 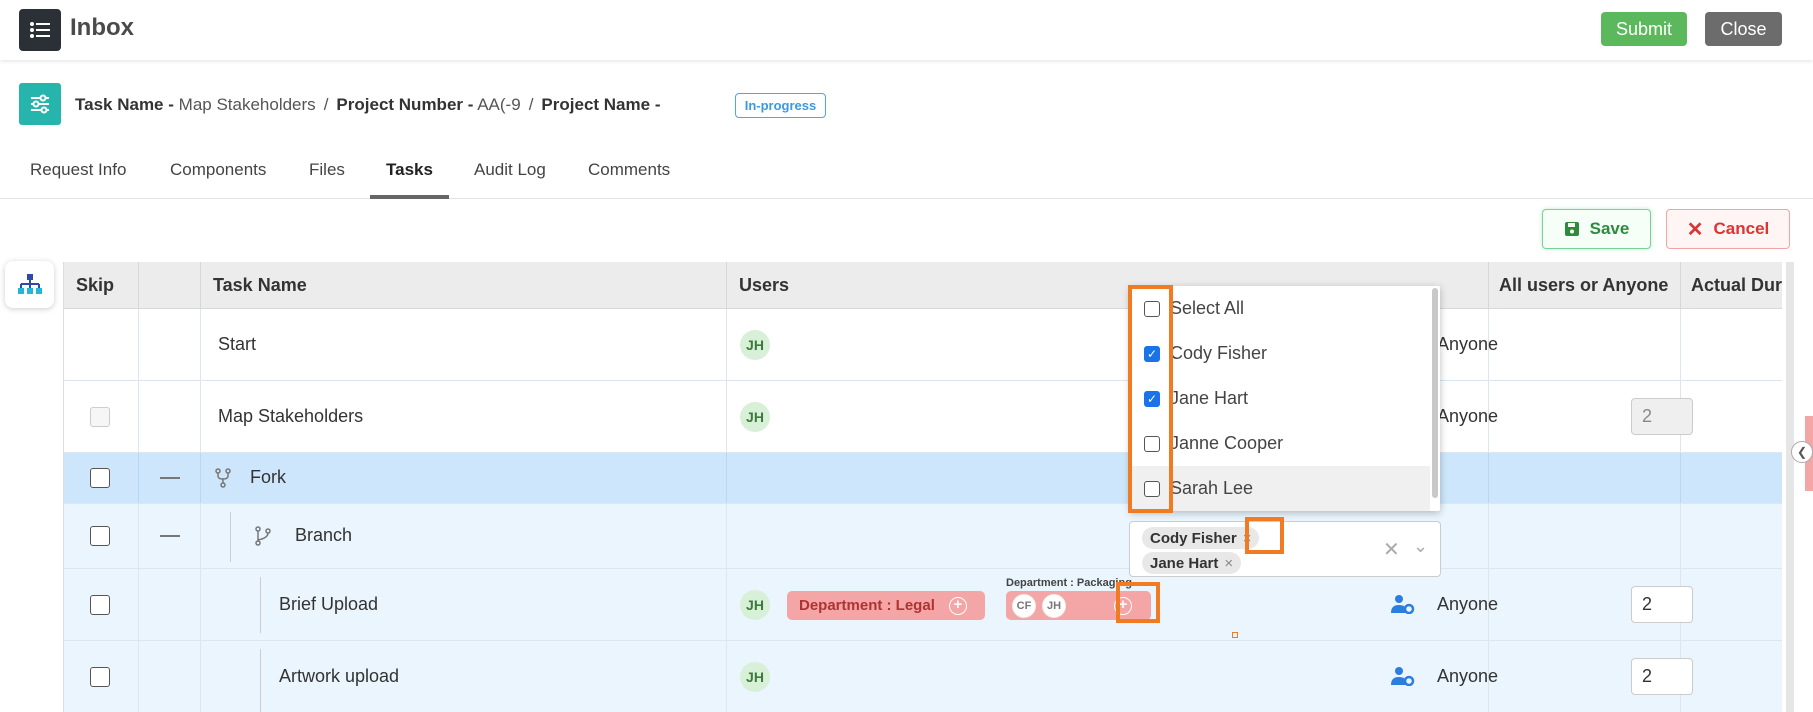 What do you see at coordinates (596, 104) in the screenshot?
I see `project-name-label: Project Name` at bounding box center [596, 104].